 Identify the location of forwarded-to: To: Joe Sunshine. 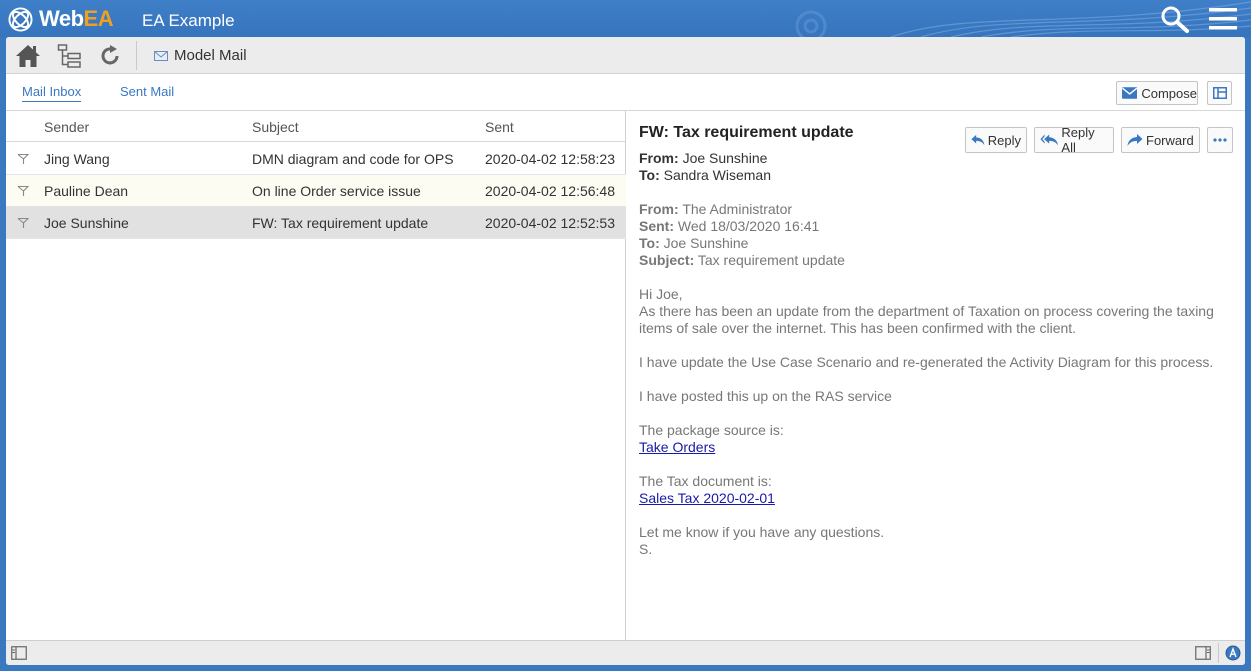
(694, 243).